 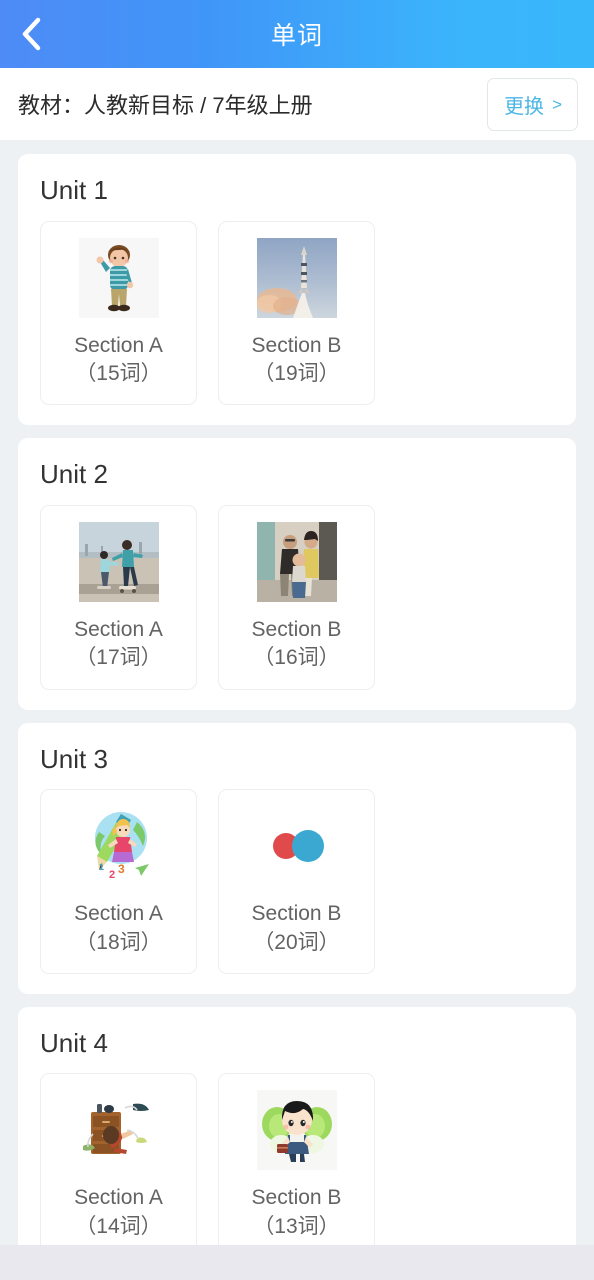 I want to click on two-circles-icon, so click(x=296, y=846).